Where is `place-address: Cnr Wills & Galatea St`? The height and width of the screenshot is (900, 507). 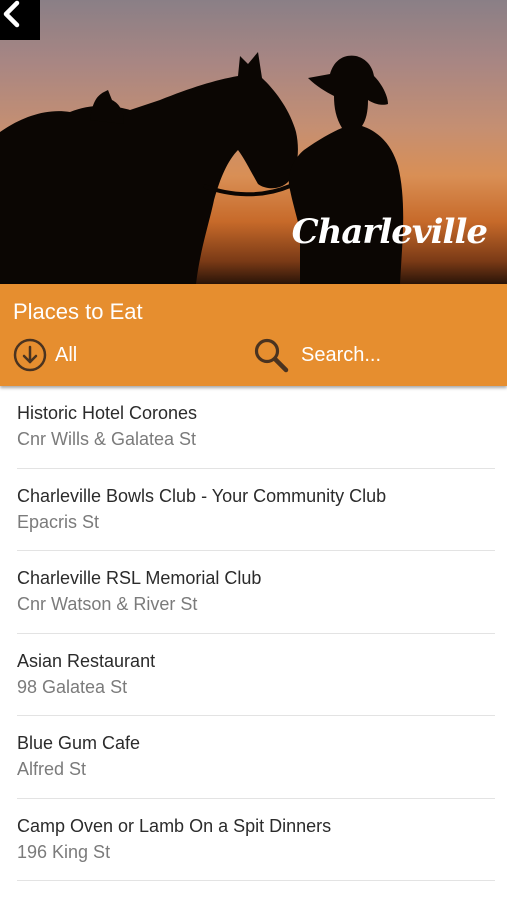
place-address: Cnr Wills & Galatea St is located at coordinates (107, 439).